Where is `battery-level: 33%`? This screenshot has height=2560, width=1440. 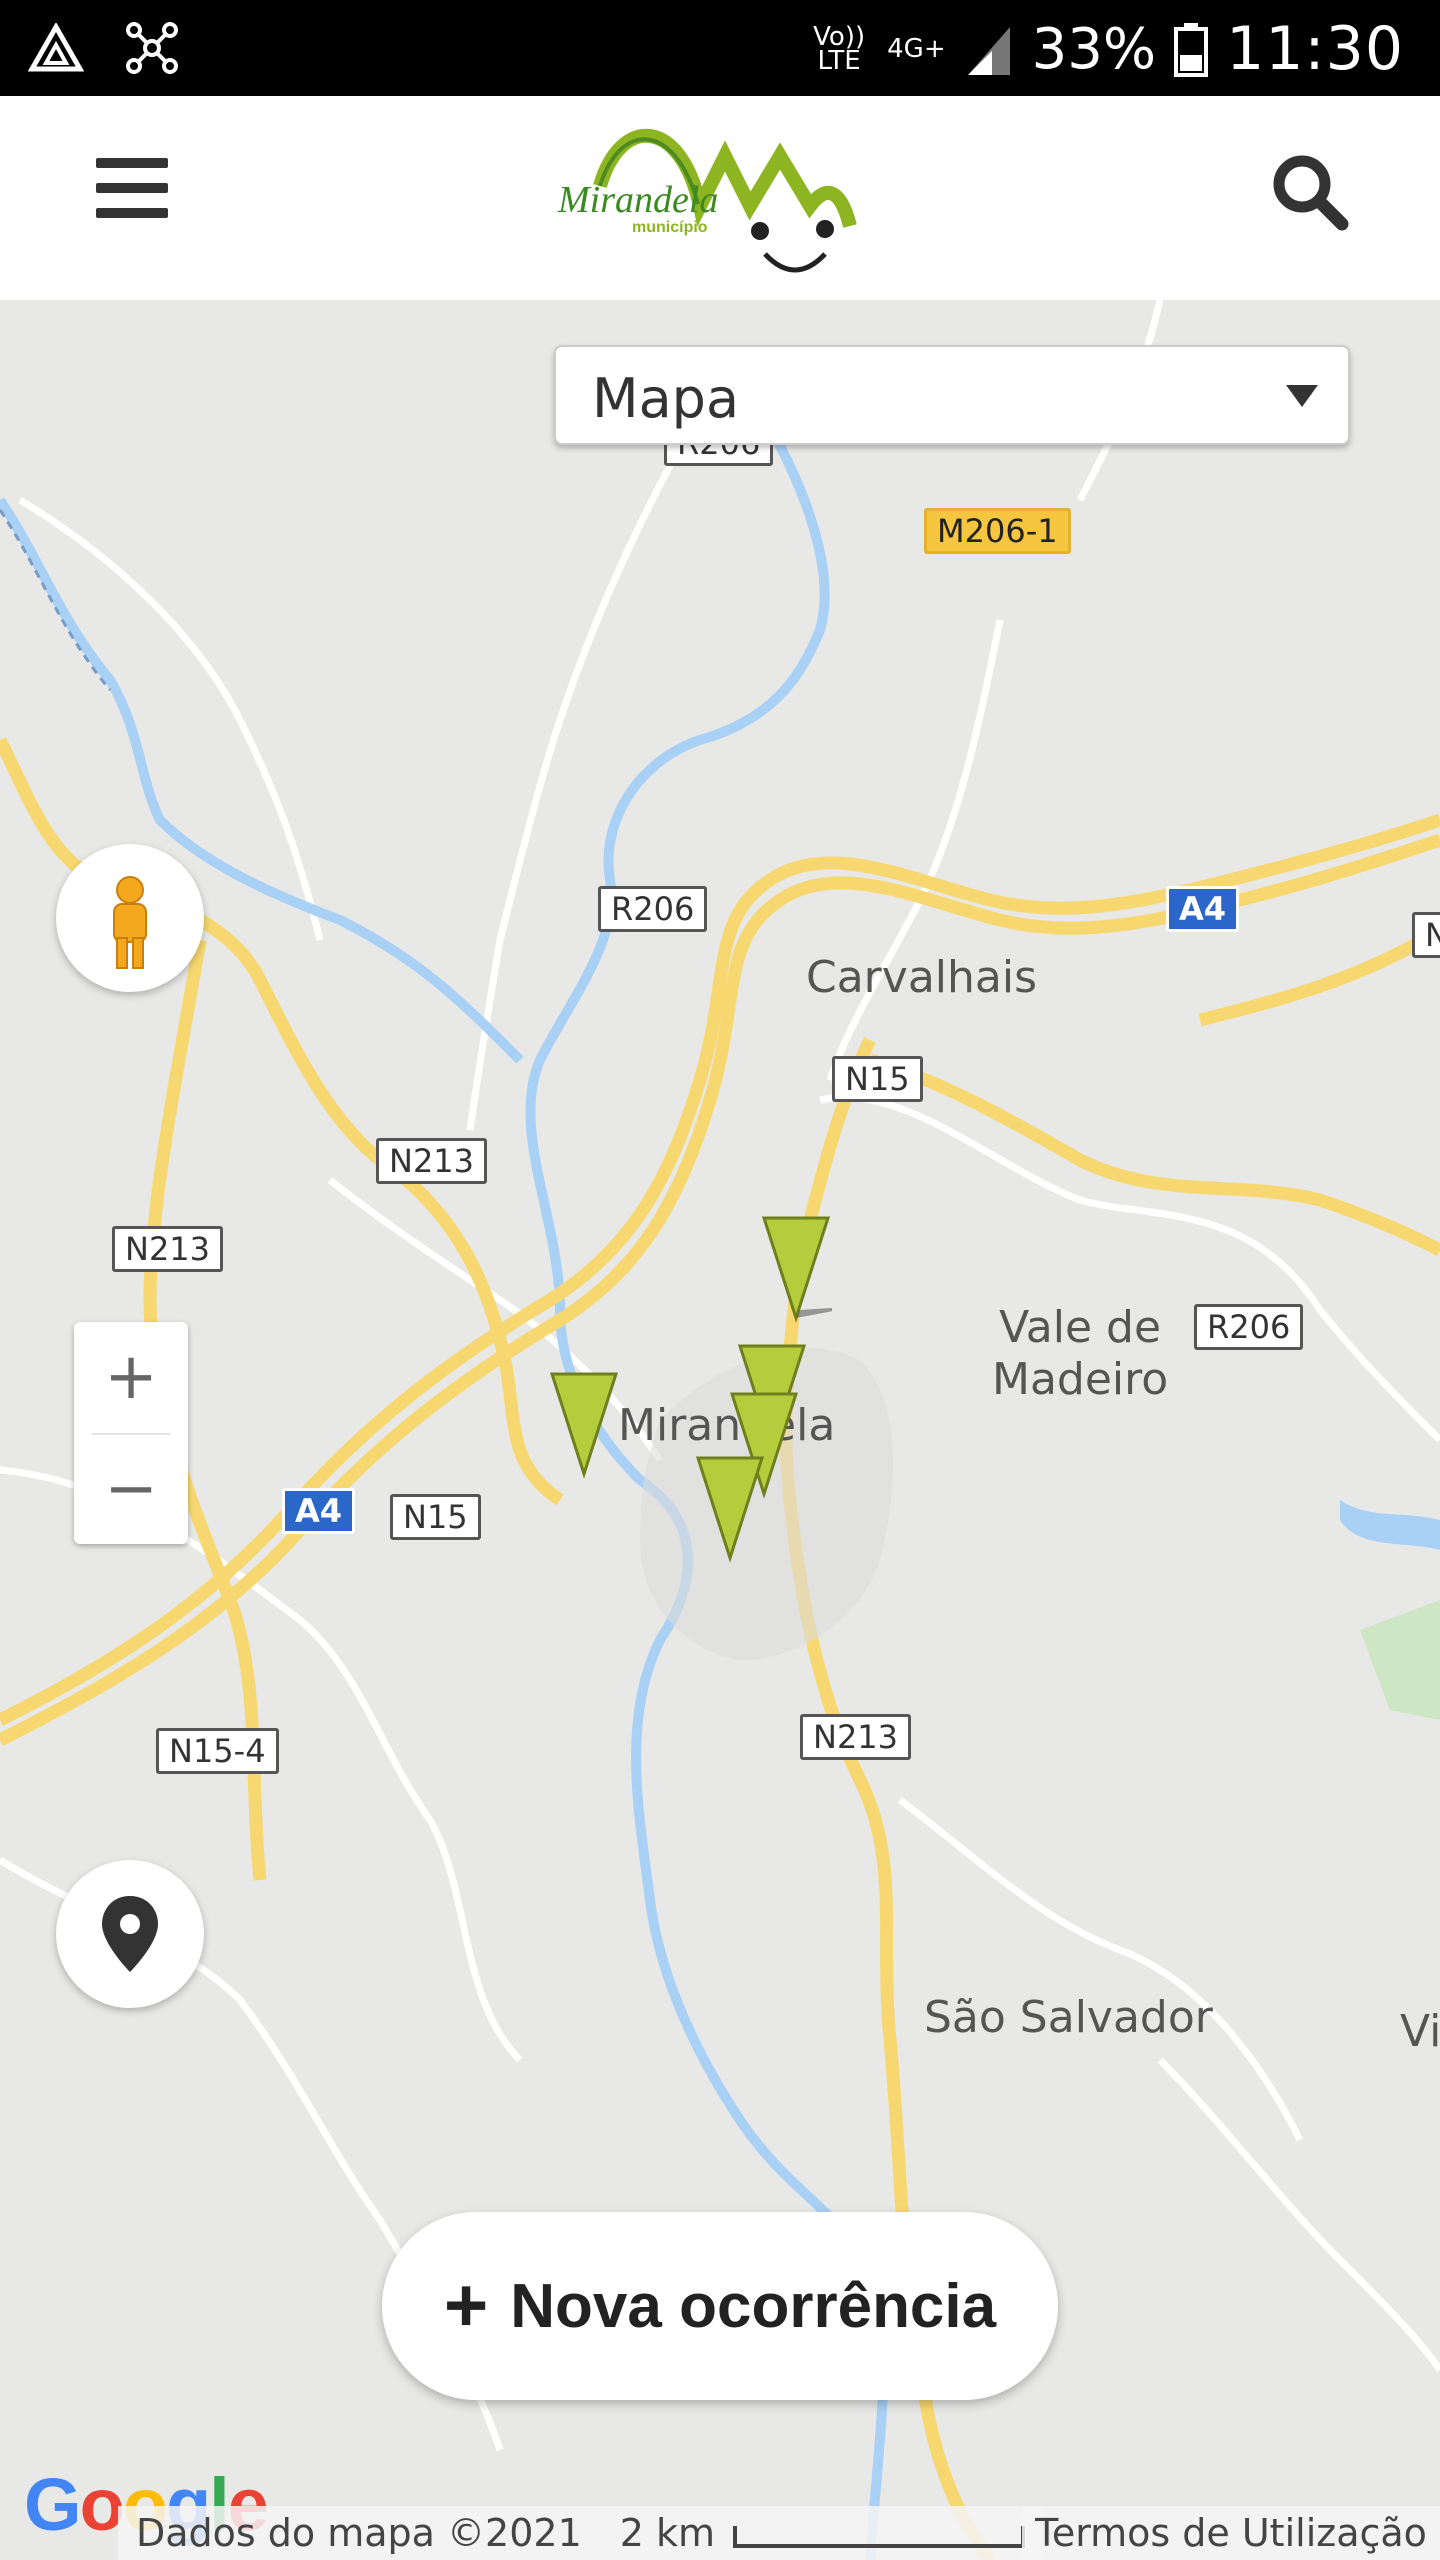
battery-level: 33% is located at coordinates (1094, 49).